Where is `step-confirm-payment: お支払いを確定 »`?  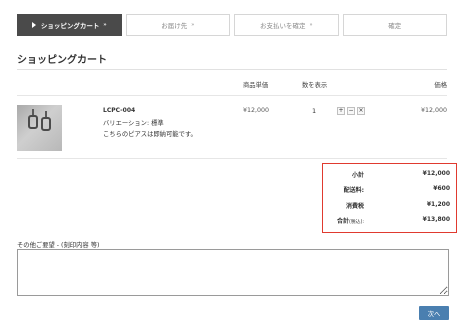 step-confirm-payment: お支払いを確定 » is located at coordinates (286, 25).